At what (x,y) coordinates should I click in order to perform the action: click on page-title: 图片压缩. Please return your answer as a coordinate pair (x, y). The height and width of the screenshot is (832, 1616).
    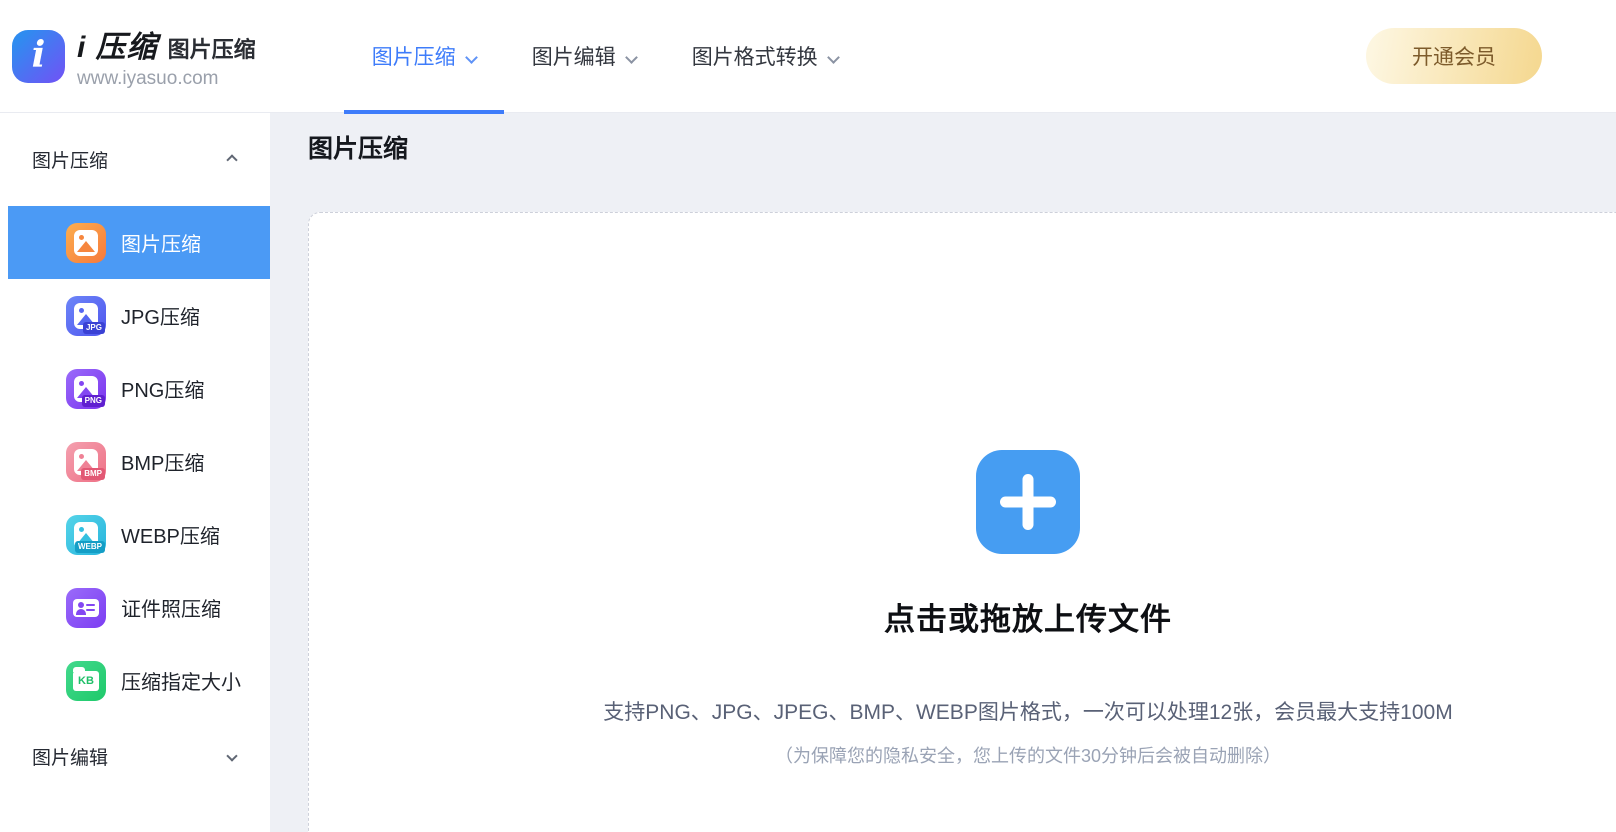
    Looking at the image, I should click on (358, 149).